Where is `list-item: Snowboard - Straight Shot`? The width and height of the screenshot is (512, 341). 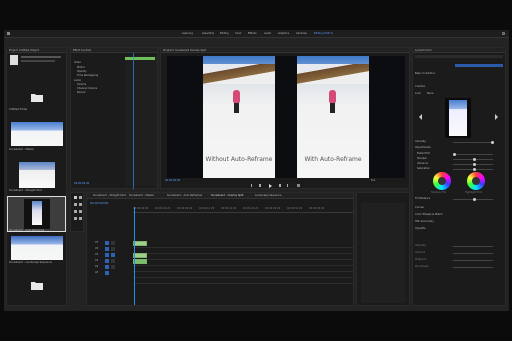 list-item: Snowboard - Straight Shot is located at coordinates (37, 177).